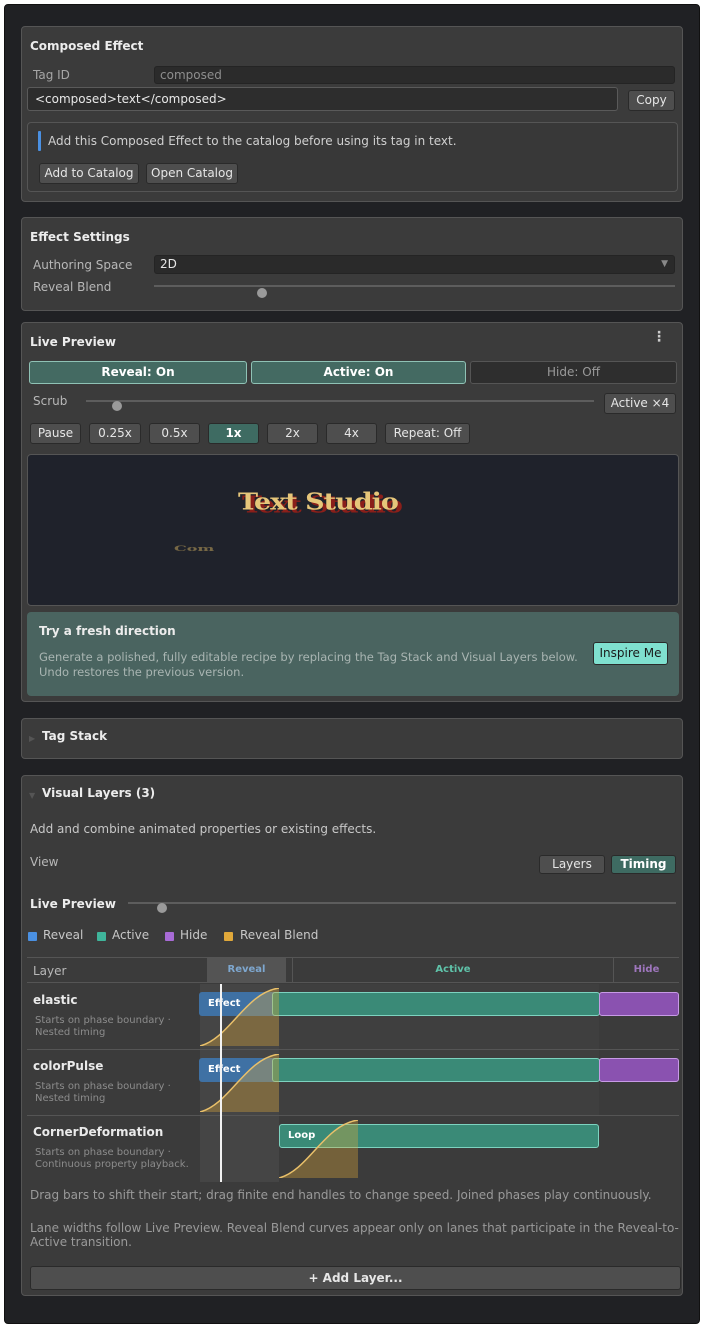  I want to click on reveal-blend-slider-handle, so click(262, 293).